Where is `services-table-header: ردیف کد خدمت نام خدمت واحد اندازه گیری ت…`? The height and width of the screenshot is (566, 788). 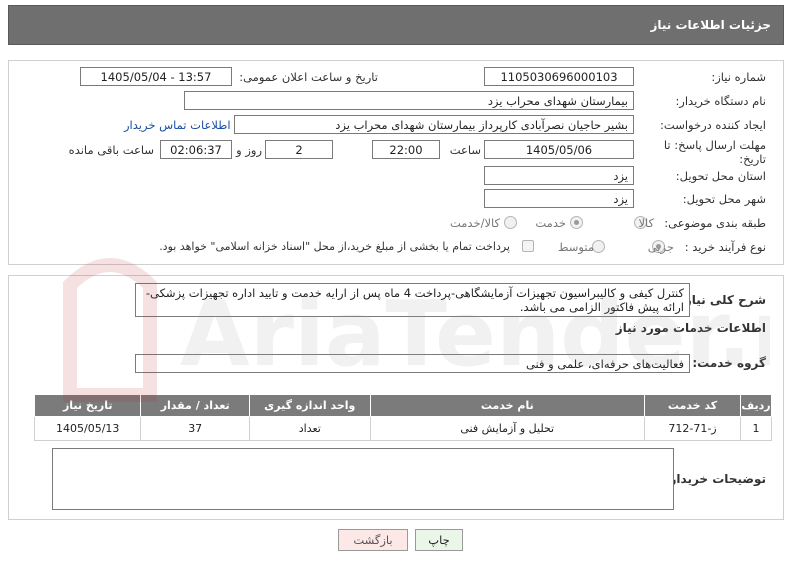 services-table-header: ردیف کد خدمت نام خدمت واحد اندازه گیری ت… is located at coordinates (402, 405).